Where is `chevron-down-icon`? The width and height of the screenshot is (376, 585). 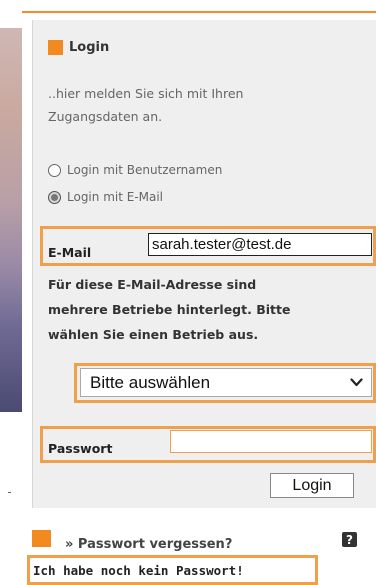
chevron-down-icon is located at coordinates (356, 382).